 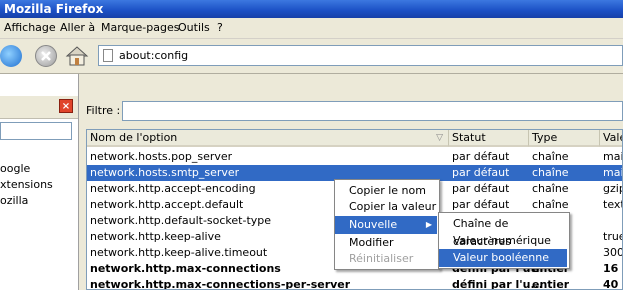 I want to click on page-icon, so click(x=108, y=55).